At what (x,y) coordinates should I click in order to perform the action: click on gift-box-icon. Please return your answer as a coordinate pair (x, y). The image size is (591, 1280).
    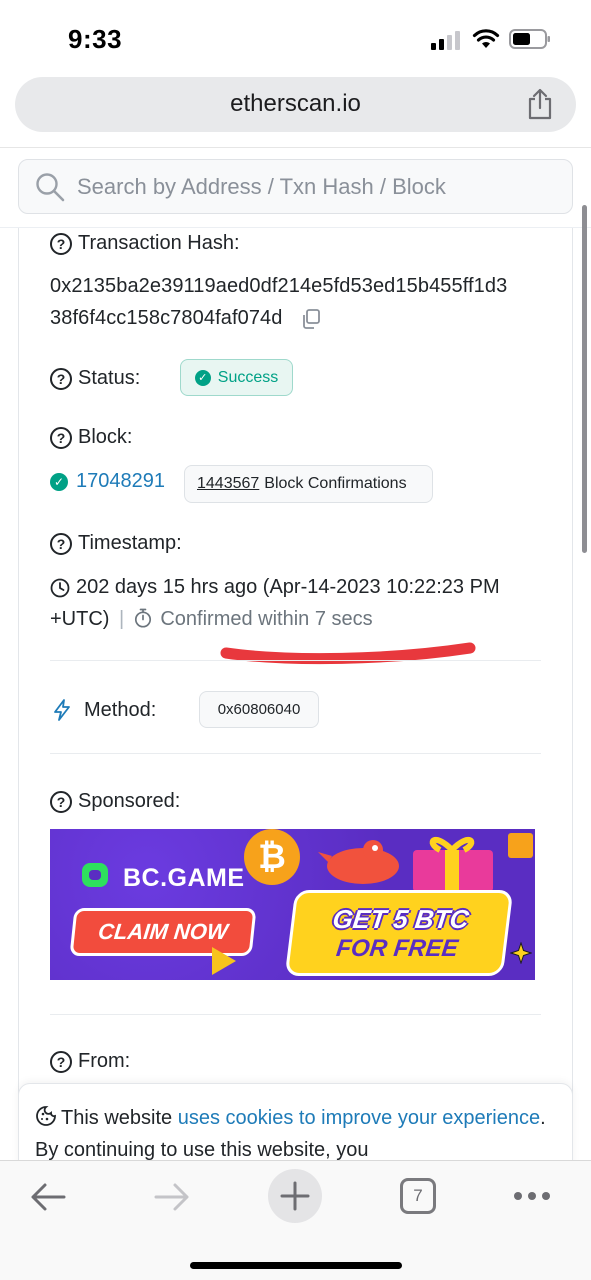
    Looking at the image, I should click on (453, 864).